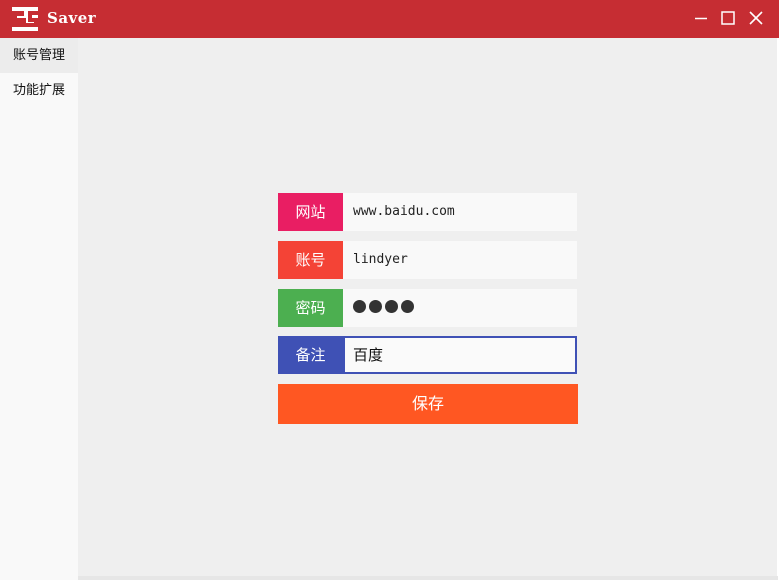 The width and height of the screenshot is (779, 580). I want to click on account-row: 账号 lindyer, so click(428, 260).